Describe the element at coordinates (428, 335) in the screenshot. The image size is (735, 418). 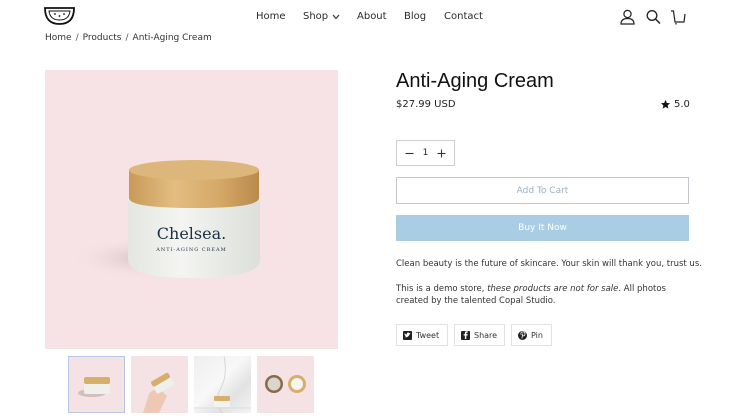
I see `share-tweet-label: Tweet` at that location.